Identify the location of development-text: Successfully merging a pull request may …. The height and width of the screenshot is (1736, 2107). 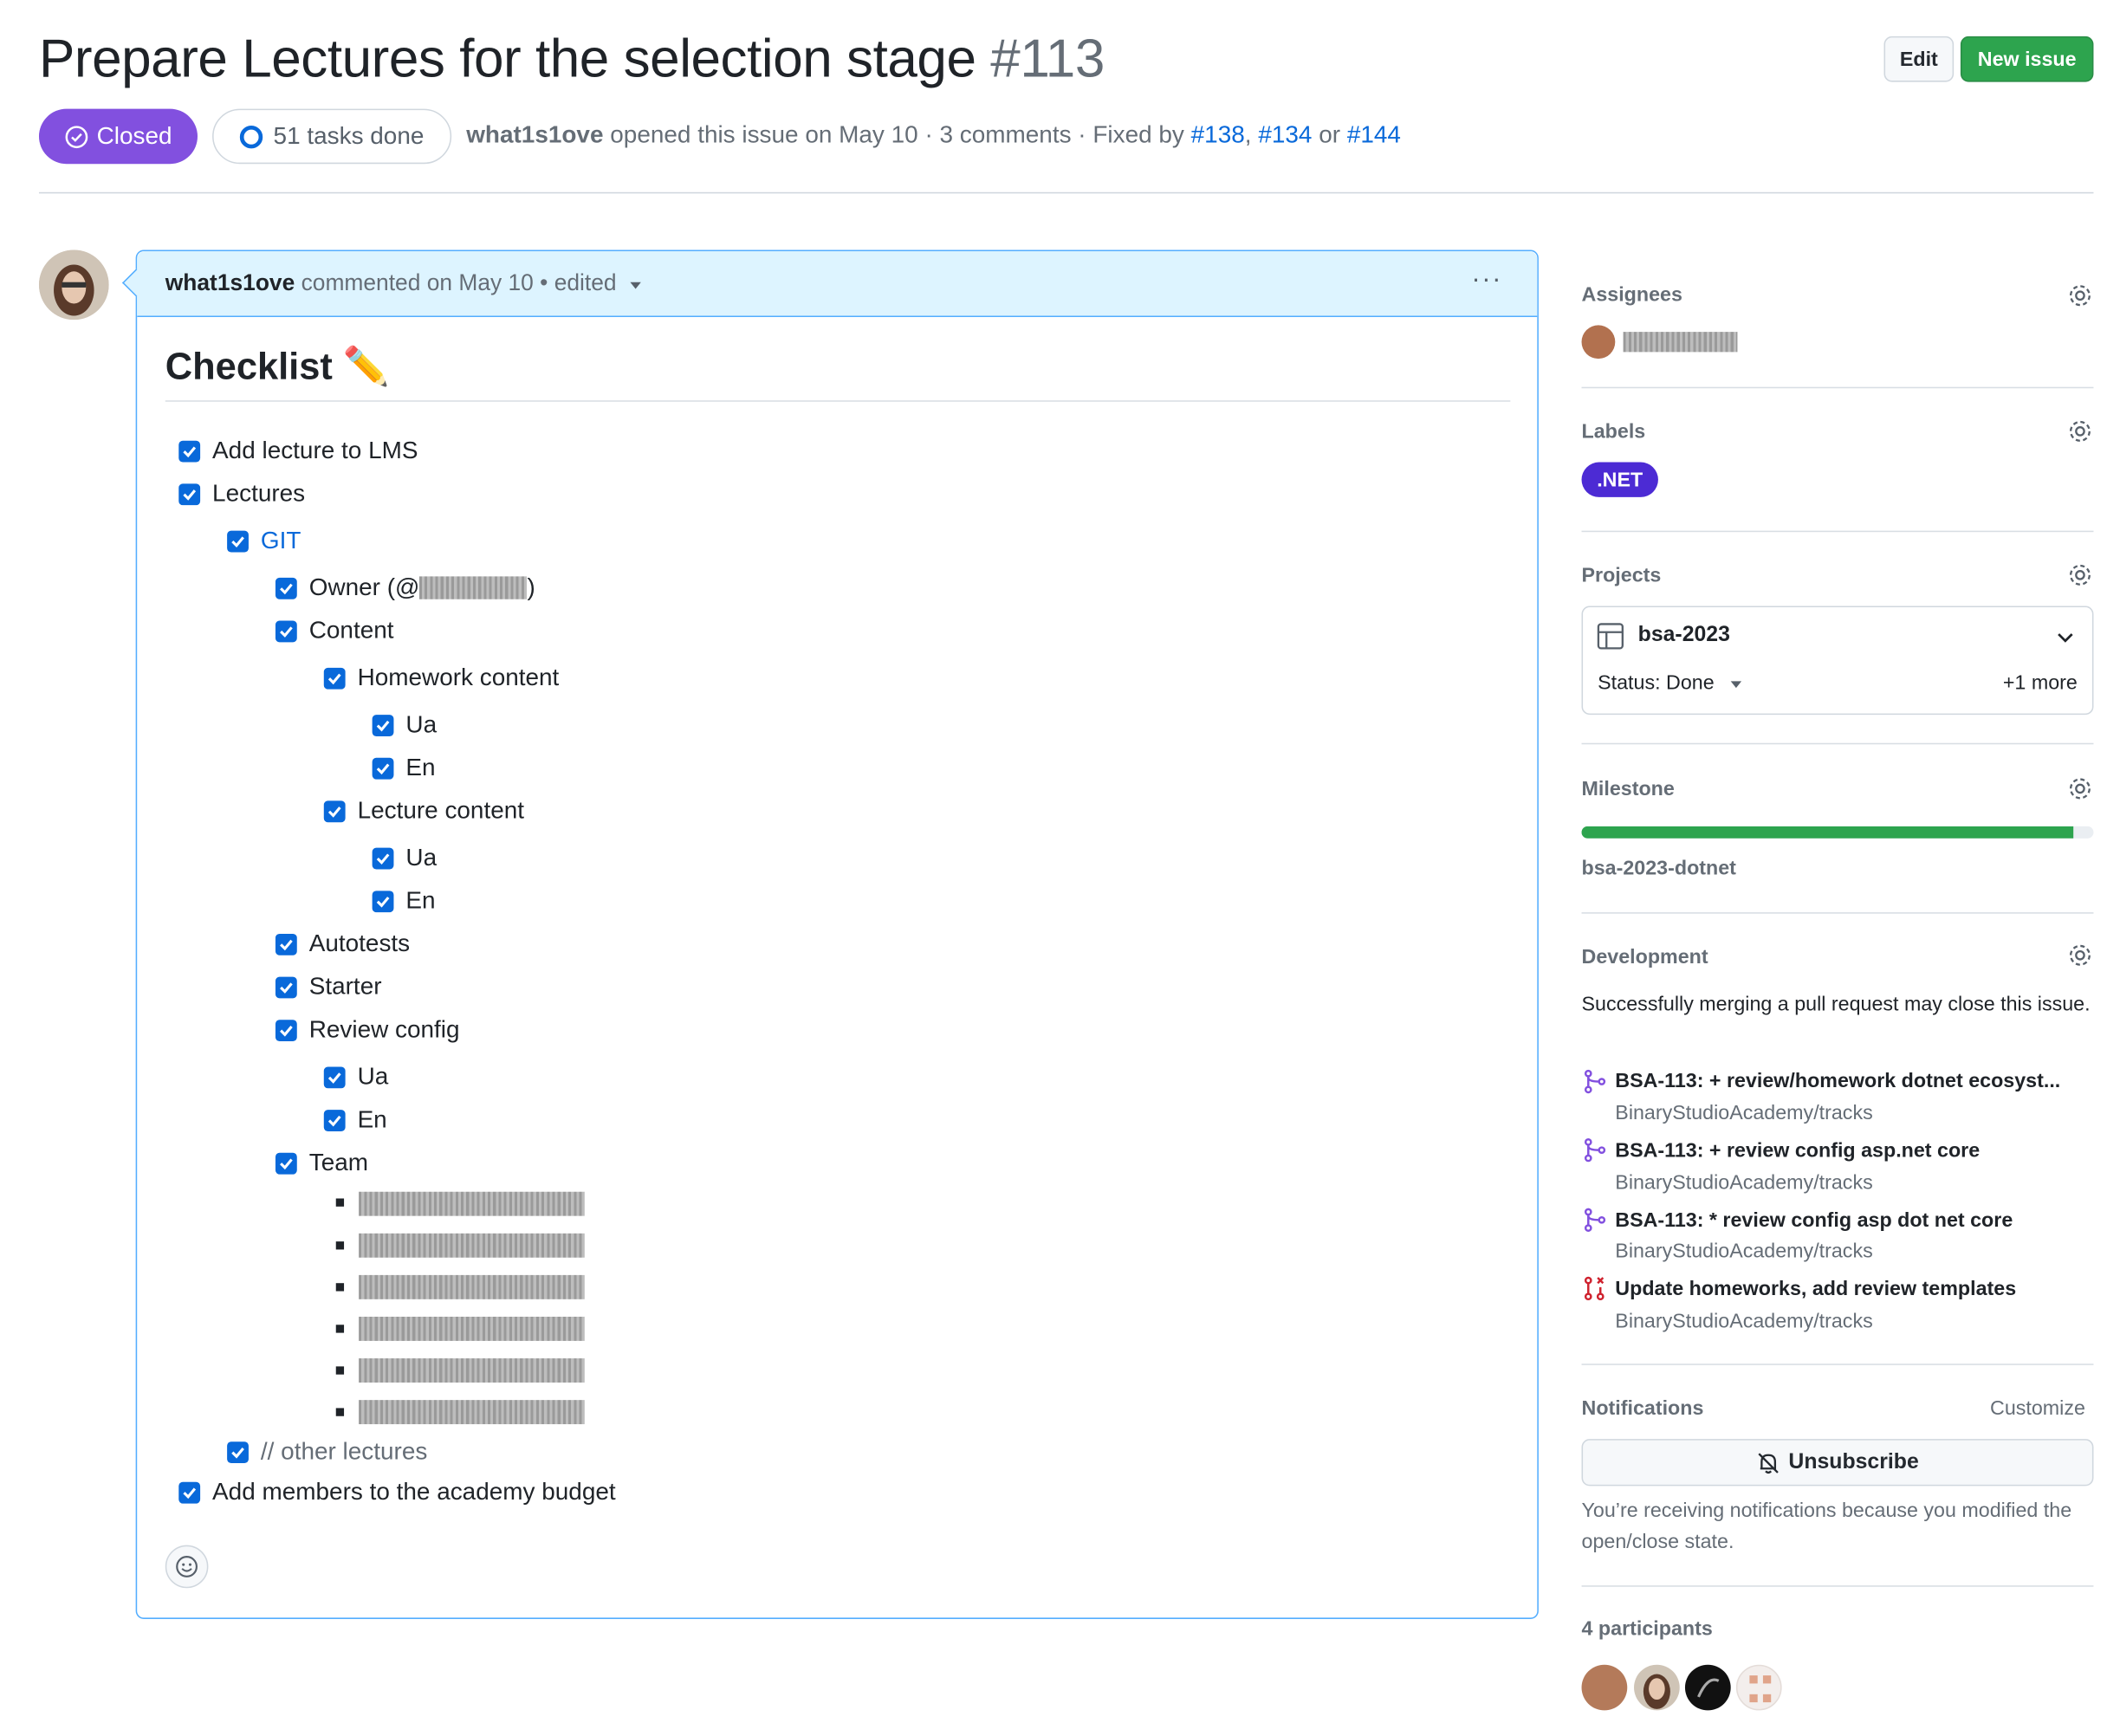
(1836, 1005).